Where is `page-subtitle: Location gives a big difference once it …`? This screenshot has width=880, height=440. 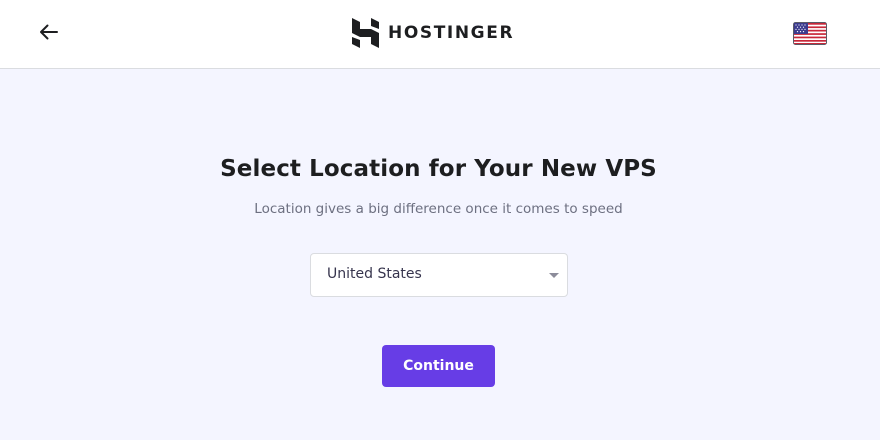 page-subtitle: Location gives a big difference once it … is located at coordinates (438, 209).